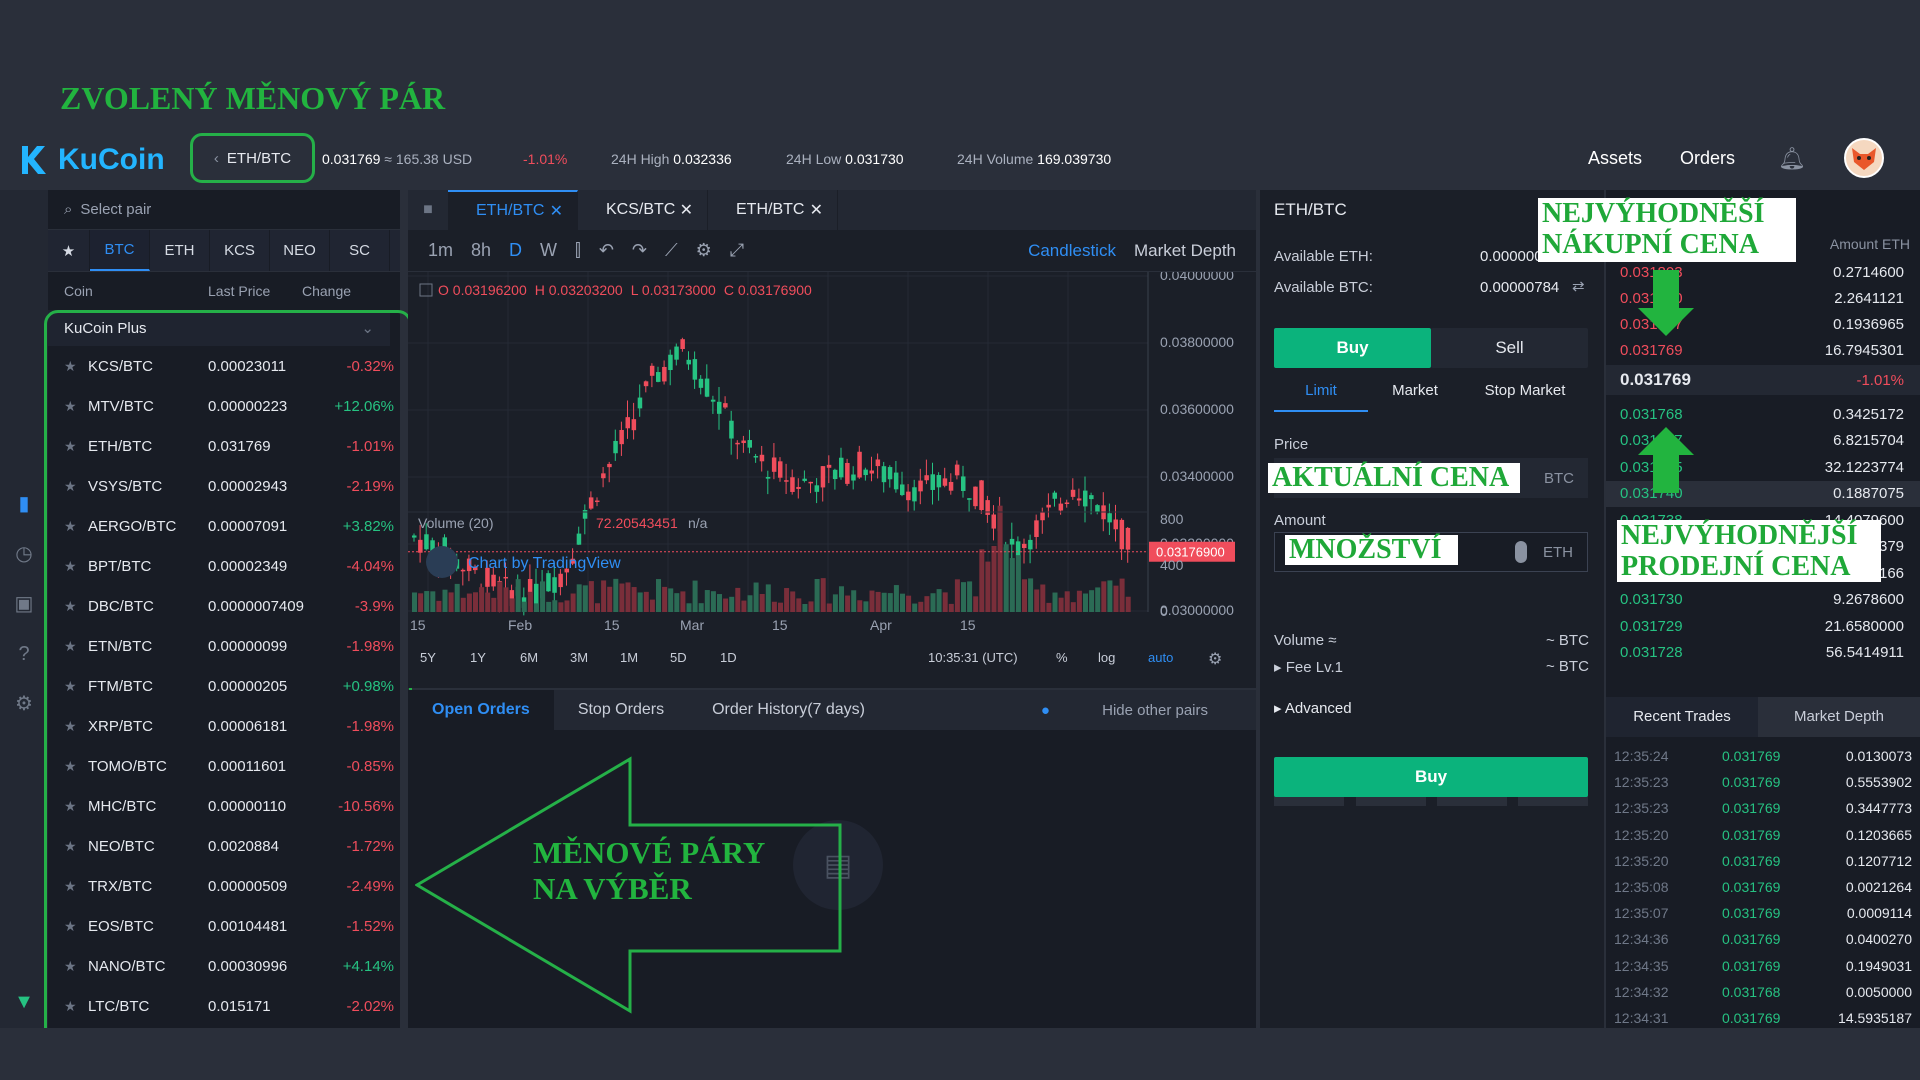 This screenshot has height=1080, width=1920. I want to click on tab-recent-trades: Recent Trades, so click(1682, 717).